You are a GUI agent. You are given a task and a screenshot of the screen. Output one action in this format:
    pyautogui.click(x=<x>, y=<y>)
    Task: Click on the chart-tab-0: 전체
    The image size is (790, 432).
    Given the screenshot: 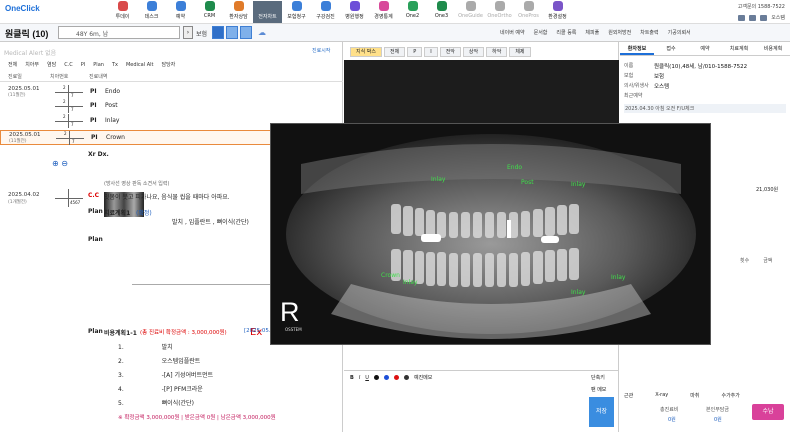 What is the action you would take?
    pyautogui.click(x=12, y=64)
    